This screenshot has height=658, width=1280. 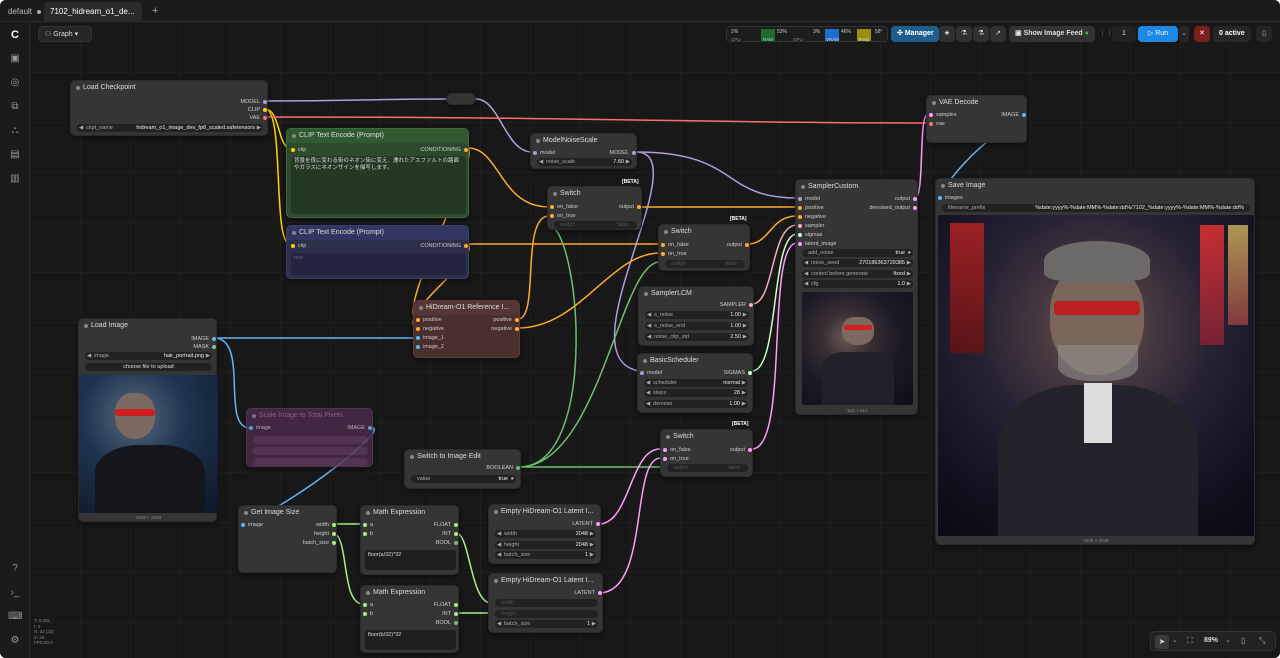 What do you see at coordinates (622, 153) in the screenshot?
I see `output-model: MODEL` at bounding box center [622, 153].